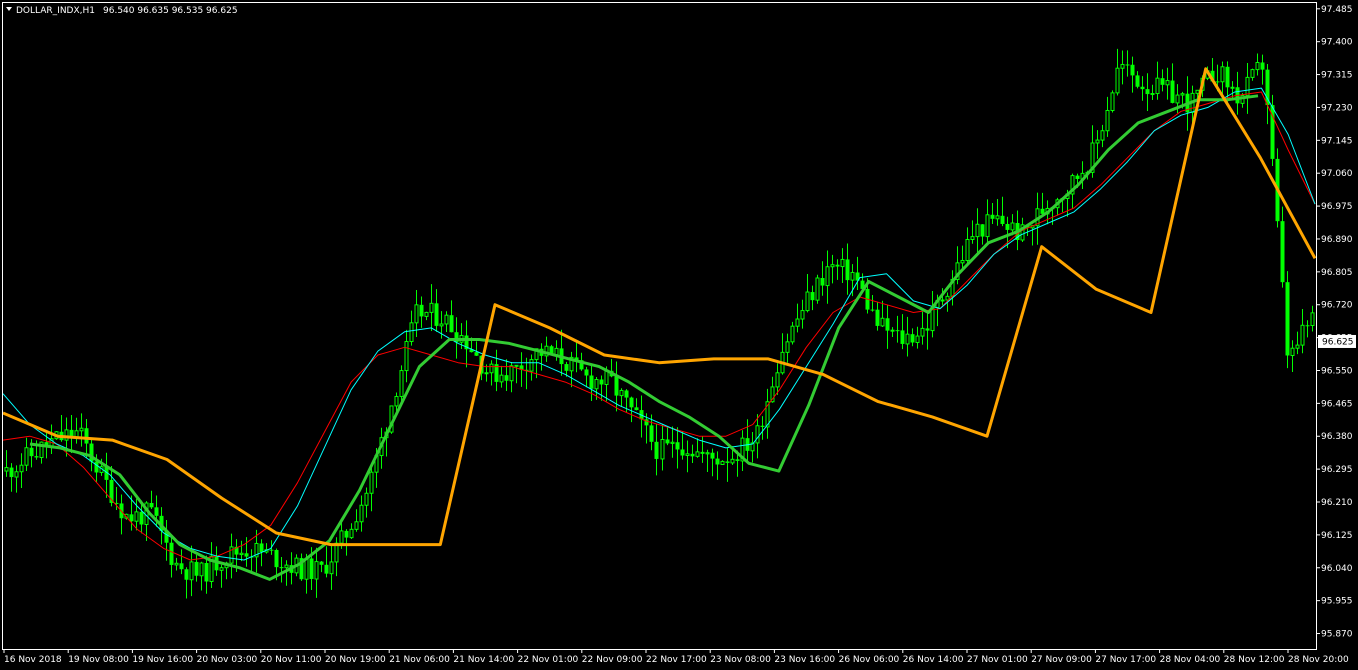 This screenshot has height=670, width=1358. What do you see at coordinates (1337, 404) in the screenshot?
I see `y-tick-label: 96.465` at bounding box center [1337, 404].